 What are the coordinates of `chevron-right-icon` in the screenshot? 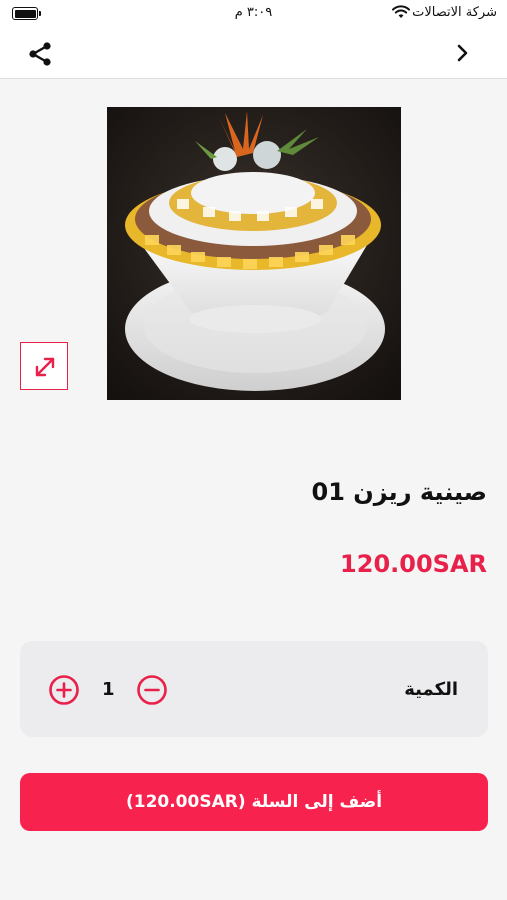 It's located at (463, 53).